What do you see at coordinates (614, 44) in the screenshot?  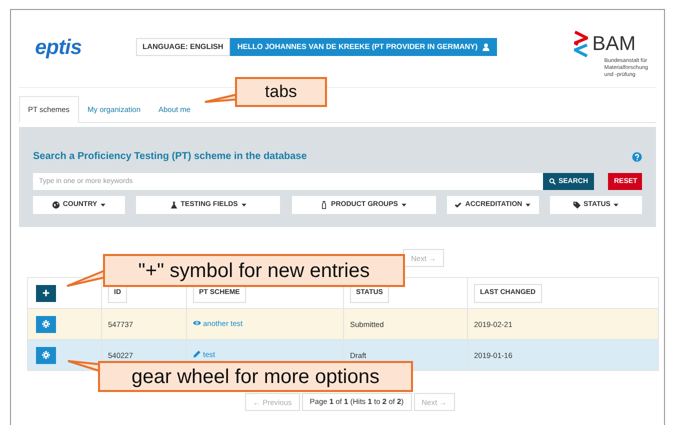 I see `org-logo-text: BAM` at bounding box center [614, 44].